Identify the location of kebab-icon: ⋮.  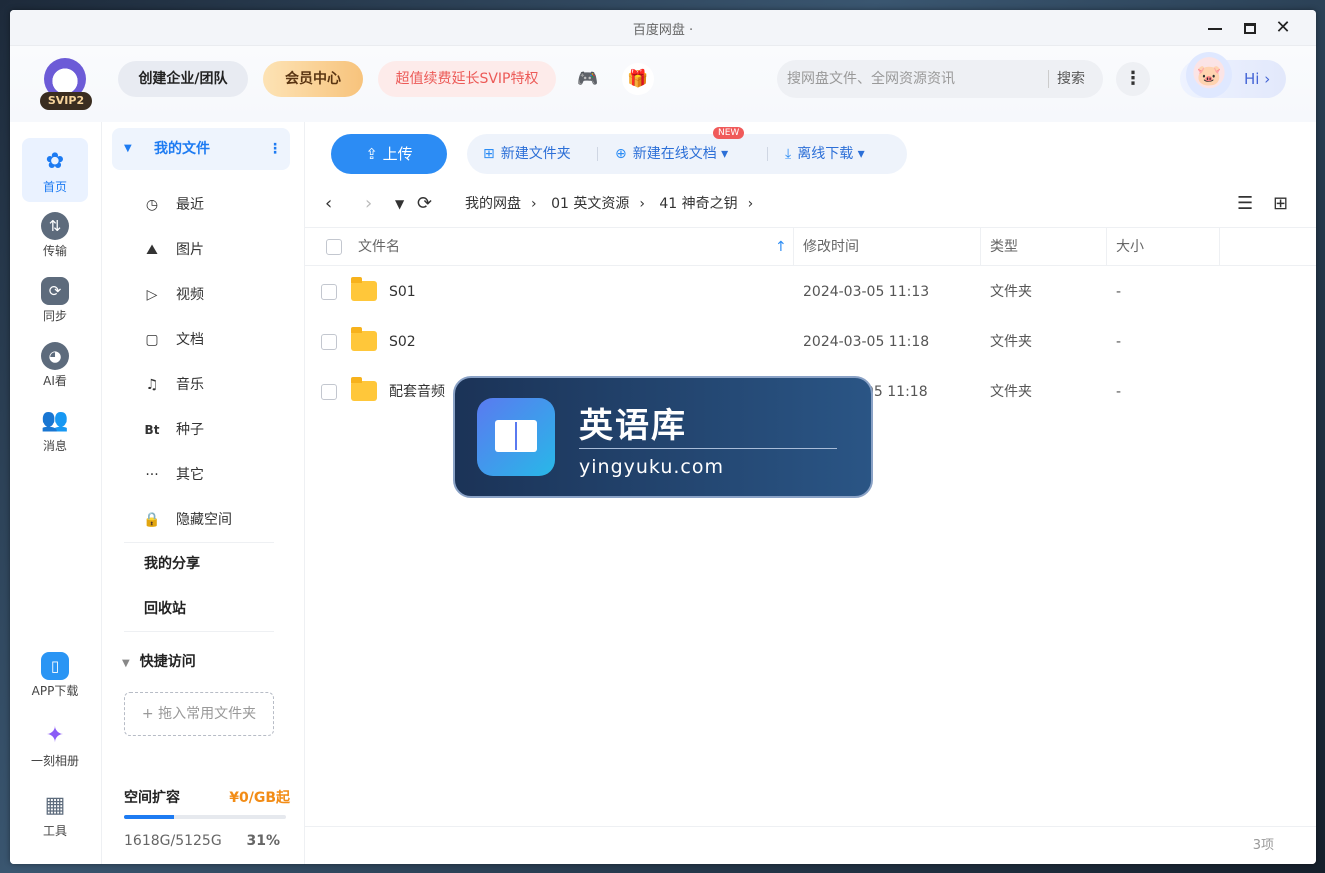
(1133, 78).